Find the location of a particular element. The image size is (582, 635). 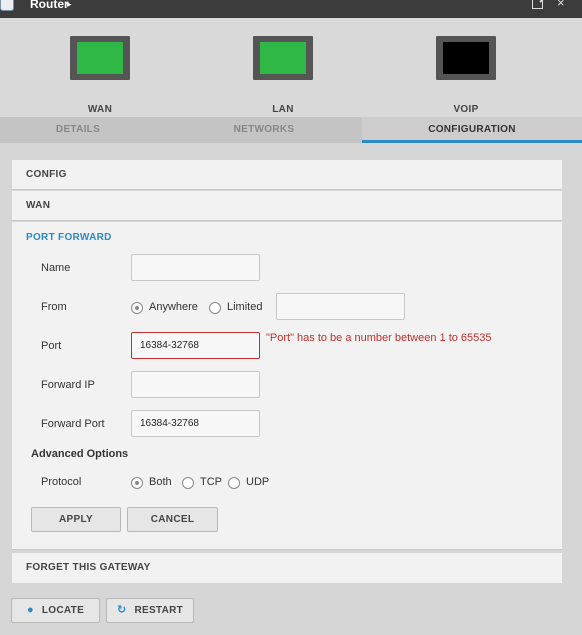

port-wan: WAN is located at coordinates (101, 75).